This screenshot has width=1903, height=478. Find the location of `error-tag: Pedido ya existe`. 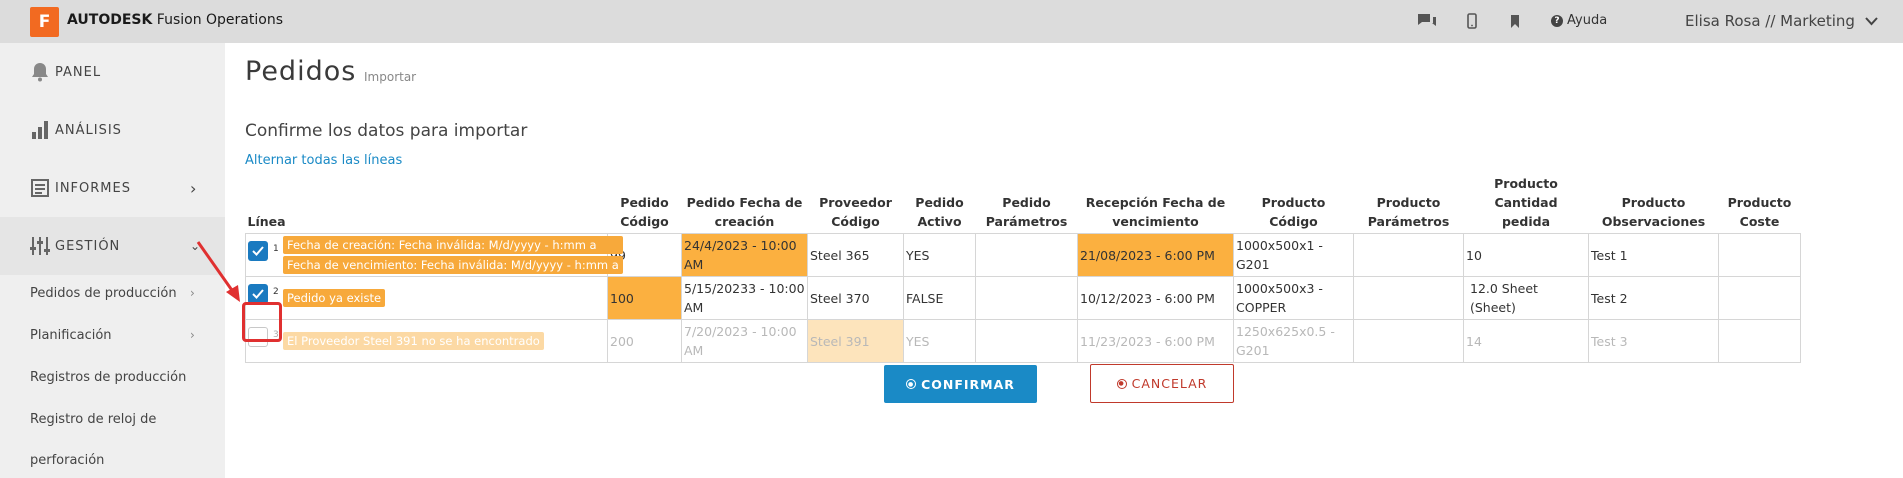

error-tag: Pedido ya existe is located at coordinates (334, 298).